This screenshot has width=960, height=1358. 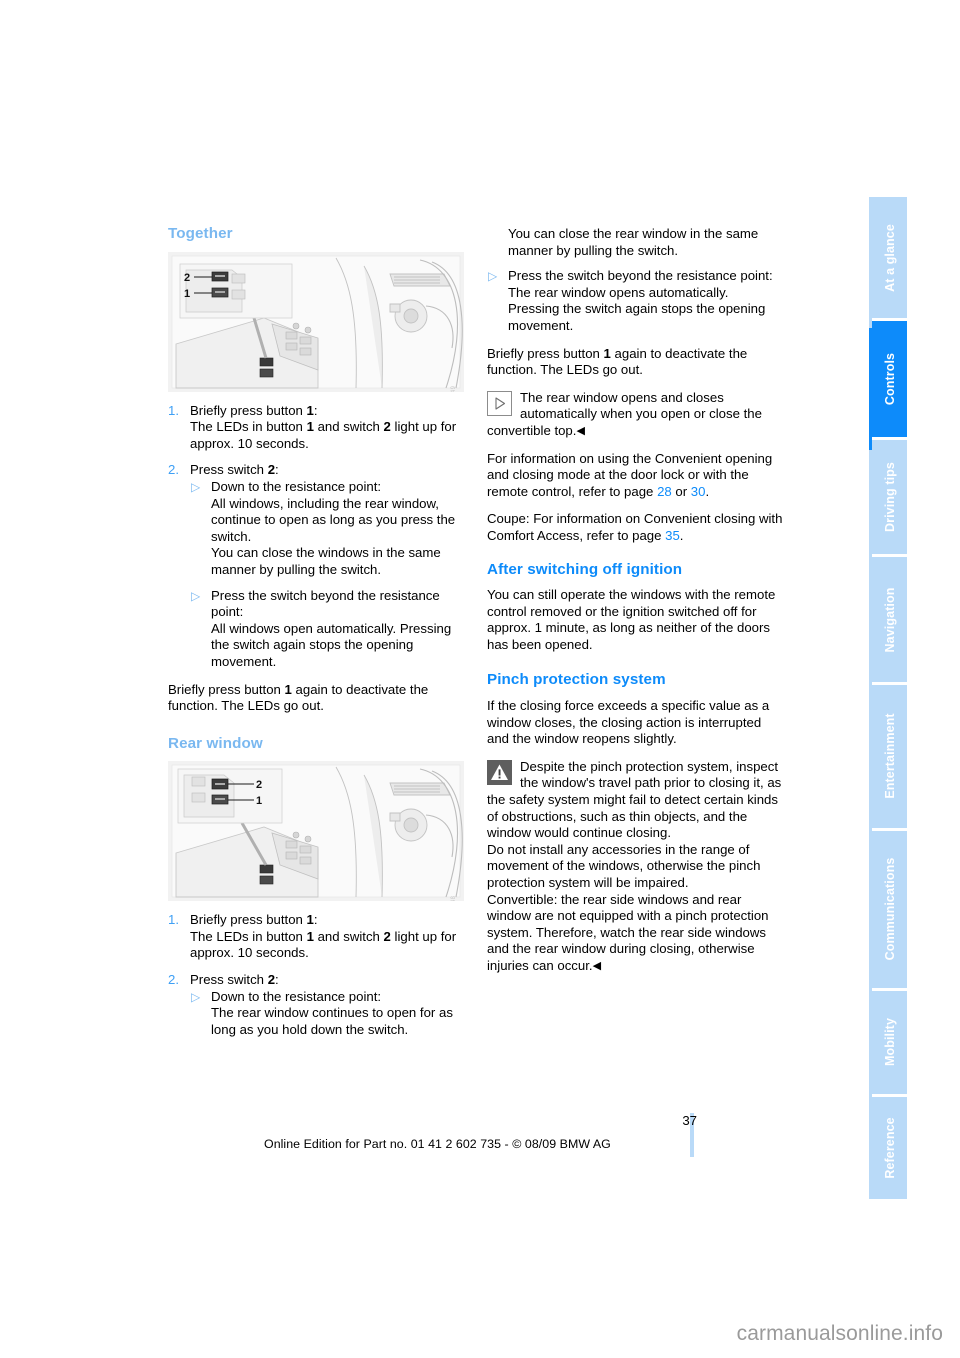 I want to click on figure-together-illustration: 2 1, so click(x=316, y=321).